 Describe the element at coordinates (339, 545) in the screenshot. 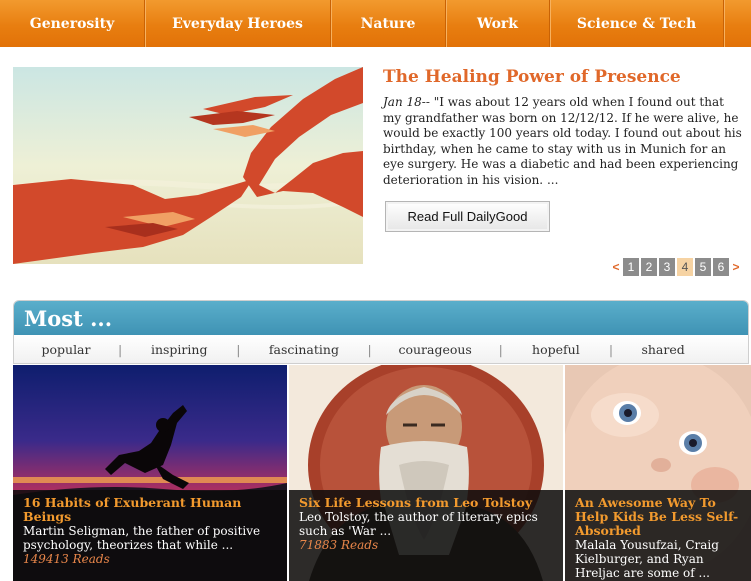

I see `card-read-count: 71883 Reads` at that location.